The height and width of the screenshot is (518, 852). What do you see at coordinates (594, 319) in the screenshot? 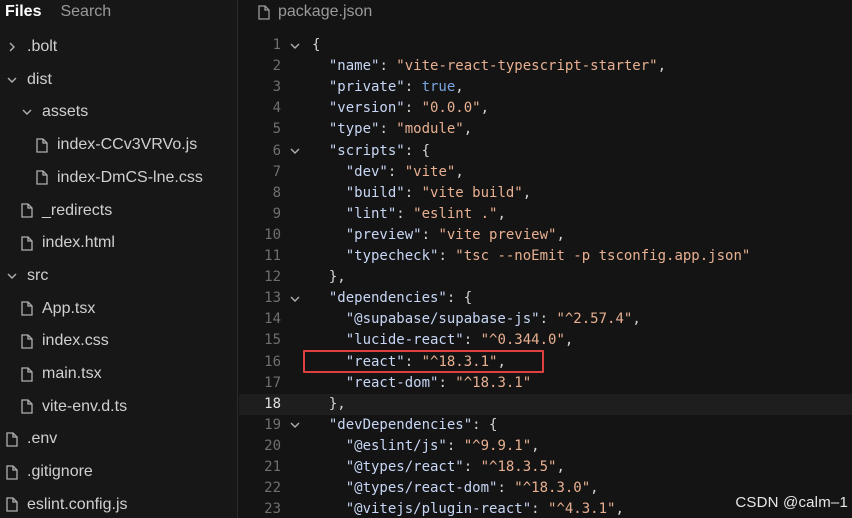
I see `code-token: "^2.57.4"` at bounding box center [594, 319].